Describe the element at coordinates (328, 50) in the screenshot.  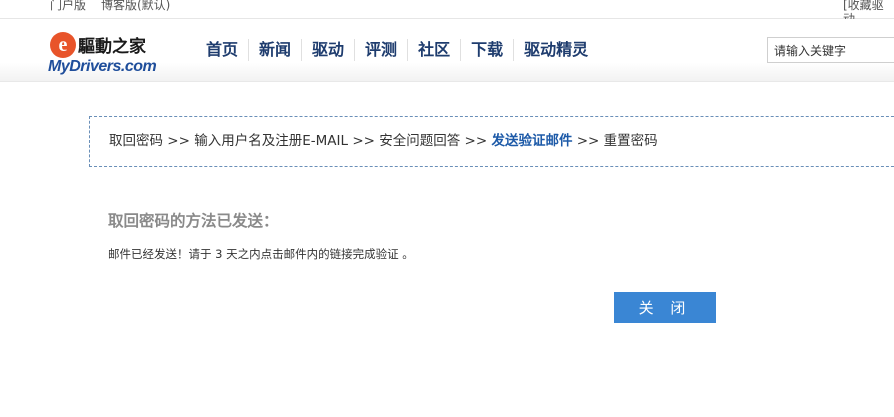
I see `nav-drivers: 驱动` at that location.